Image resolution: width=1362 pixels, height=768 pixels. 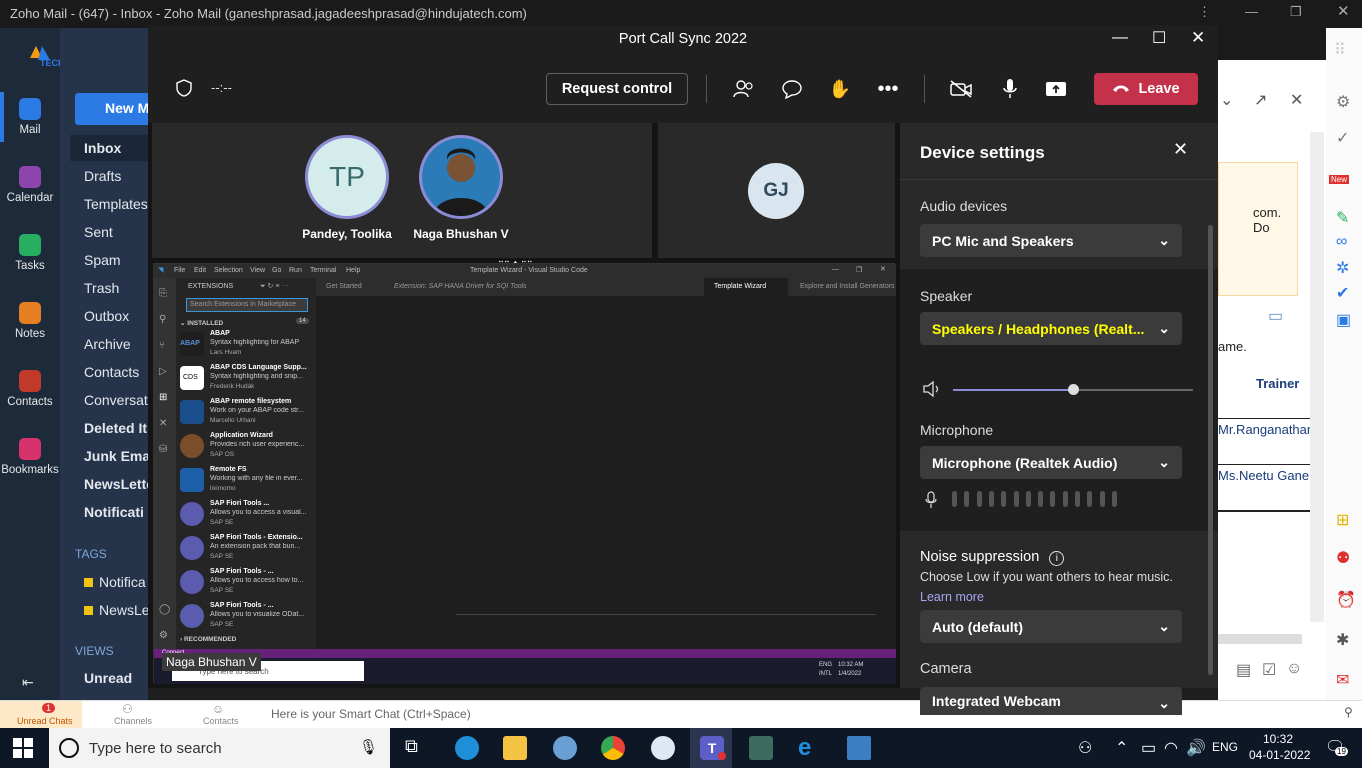 What do you see at coordinates (28, 682) in the screenshot?
I see `collapse-icon: ⇤` at bounding box center [28, 682].